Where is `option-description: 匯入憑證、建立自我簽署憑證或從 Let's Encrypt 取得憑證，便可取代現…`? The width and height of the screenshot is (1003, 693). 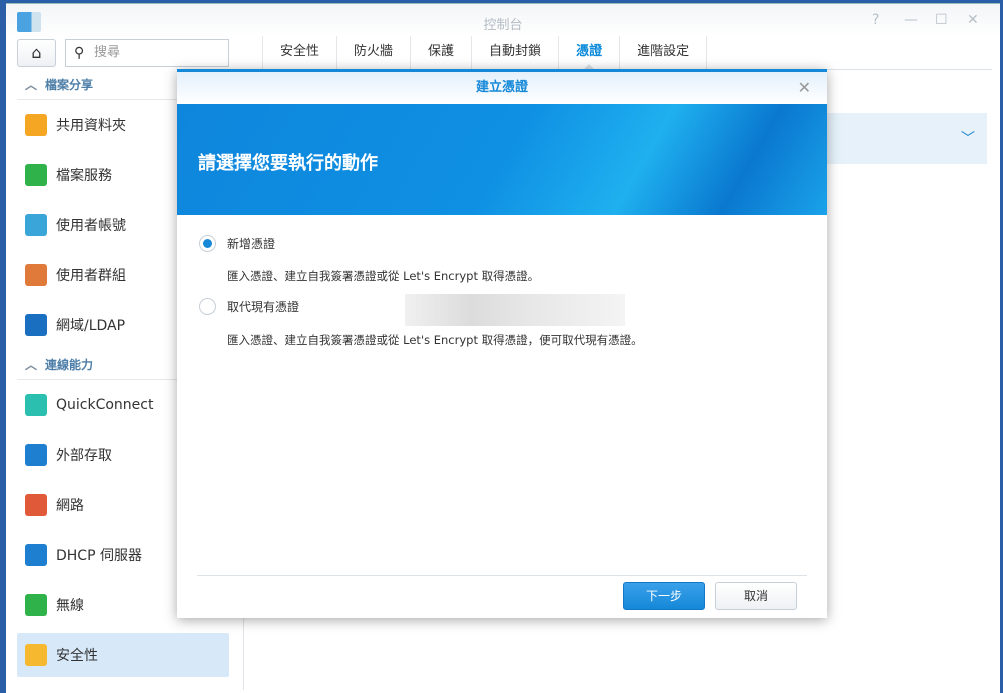
option-description: 匯入憑證、建立自我簽署憑證或從 Let's Encrypt 取得憑證，便可取代現… is located at coordinates (435, 340).